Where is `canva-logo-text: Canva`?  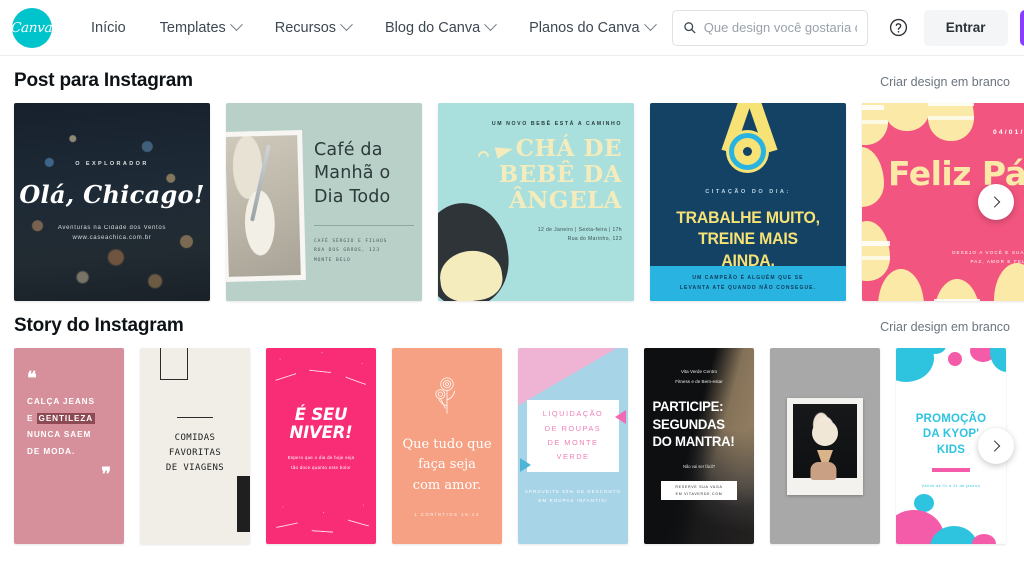
canva-logo-text: Canva is located at coordinates (32, 27).